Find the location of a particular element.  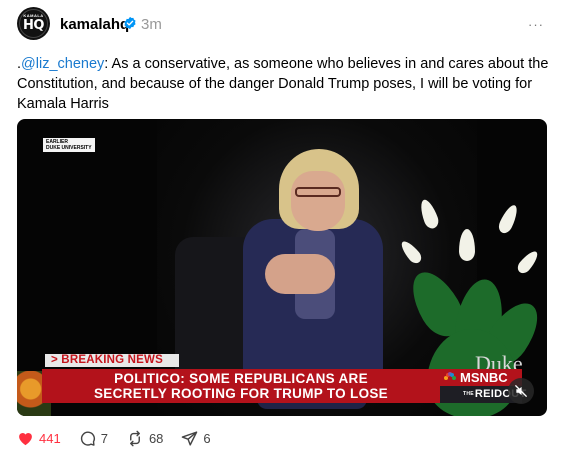

reply-button: 7 is located at coordinates (93, 438).